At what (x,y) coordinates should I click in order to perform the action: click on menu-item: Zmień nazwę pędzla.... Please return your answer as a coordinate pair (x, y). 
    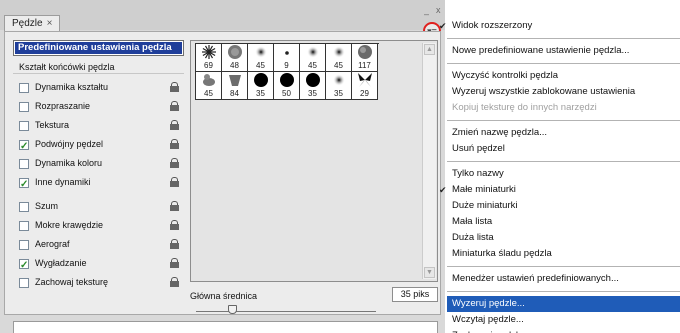
    Looking at the image, I should click on (563, 133).